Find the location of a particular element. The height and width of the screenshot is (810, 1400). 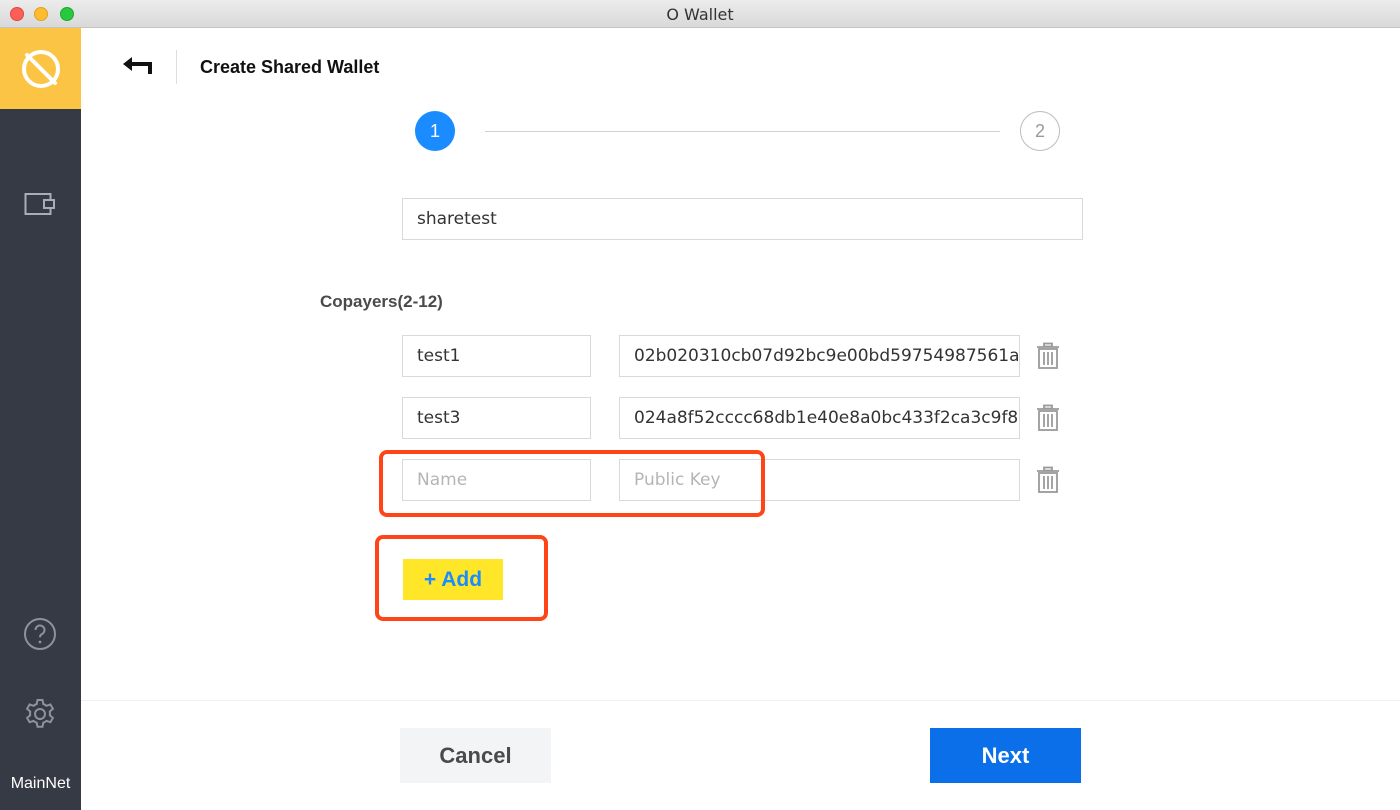

delete-copayer-3-button is located at coordinates (1048, 480).